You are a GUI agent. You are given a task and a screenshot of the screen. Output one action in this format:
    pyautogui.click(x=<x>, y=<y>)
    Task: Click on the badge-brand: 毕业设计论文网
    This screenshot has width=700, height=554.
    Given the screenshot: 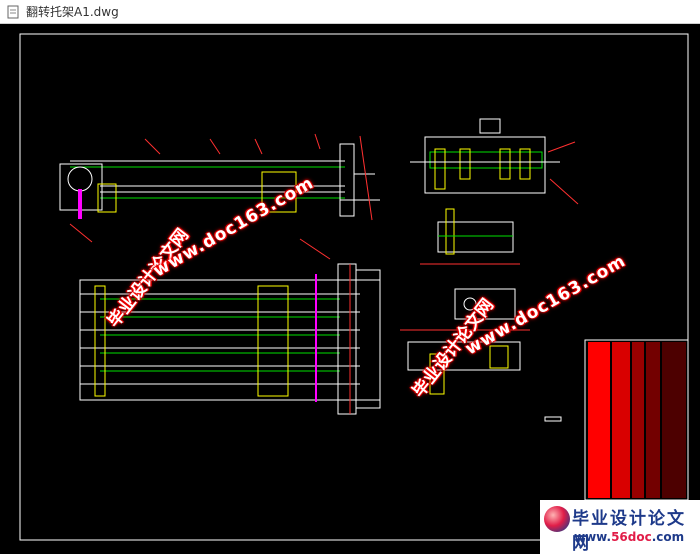 What is the action you would take?
    pyautogui.click(x=629, y=531)
    